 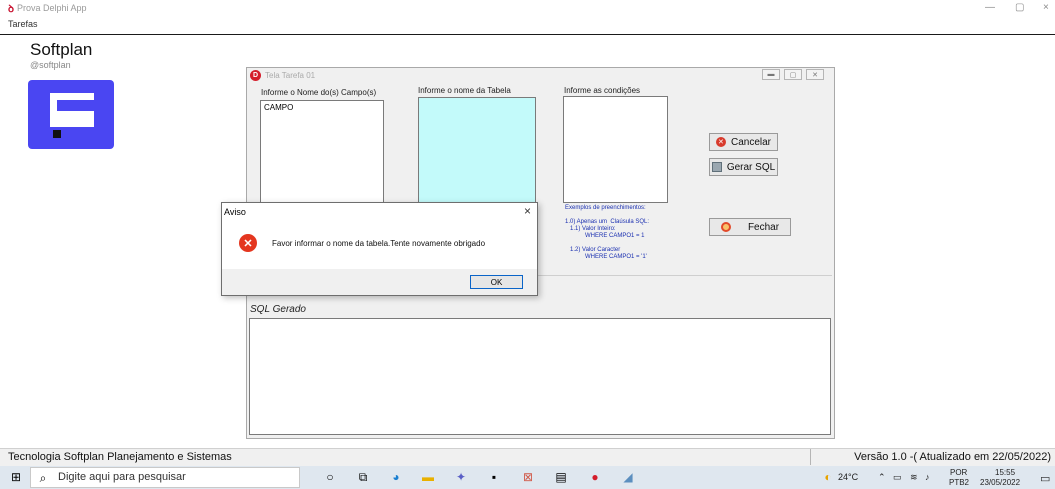 I want to click on clock-time: 15:55, so click(x=1005, y=472).